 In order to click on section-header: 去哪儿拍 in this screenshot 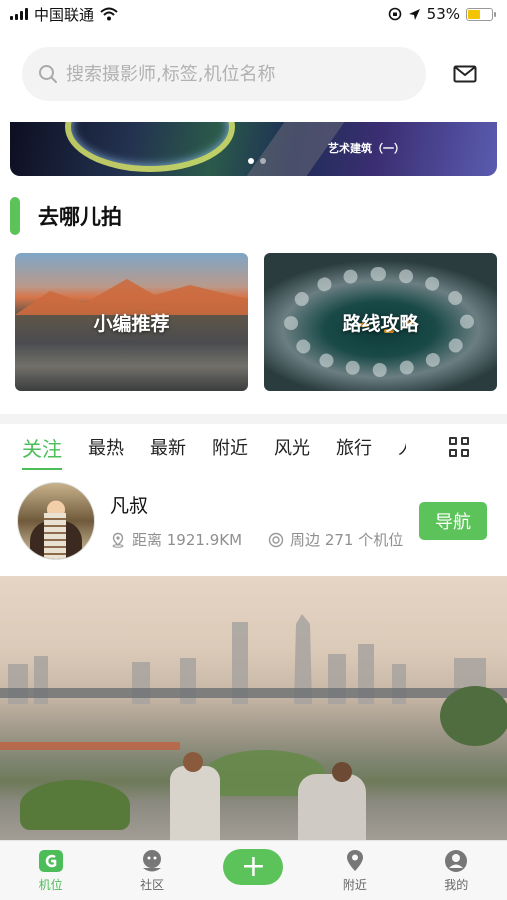, I will do `click(66, 216)`.